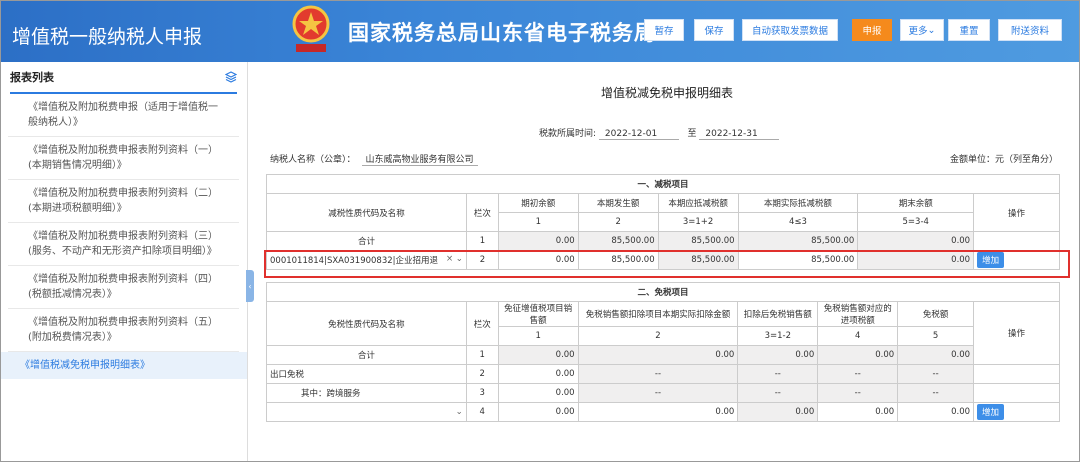  Describe the element at coordinates (366, 412) in the screenshot. I see `exemption-code-select: ⌄` at that location.